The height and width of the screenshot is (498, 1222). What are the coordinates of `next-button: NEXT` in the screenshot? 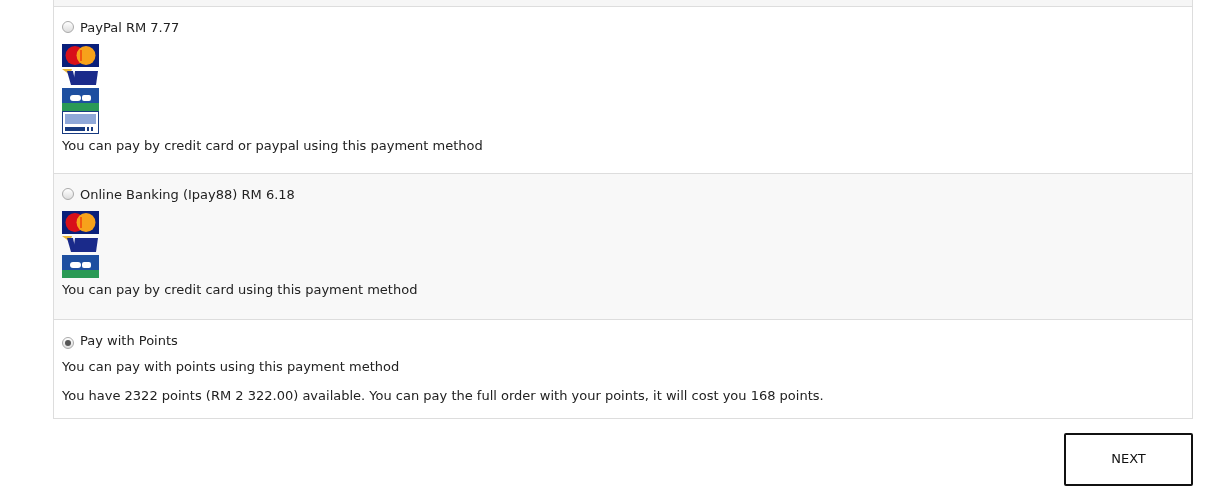 It's located at (1128, 459).